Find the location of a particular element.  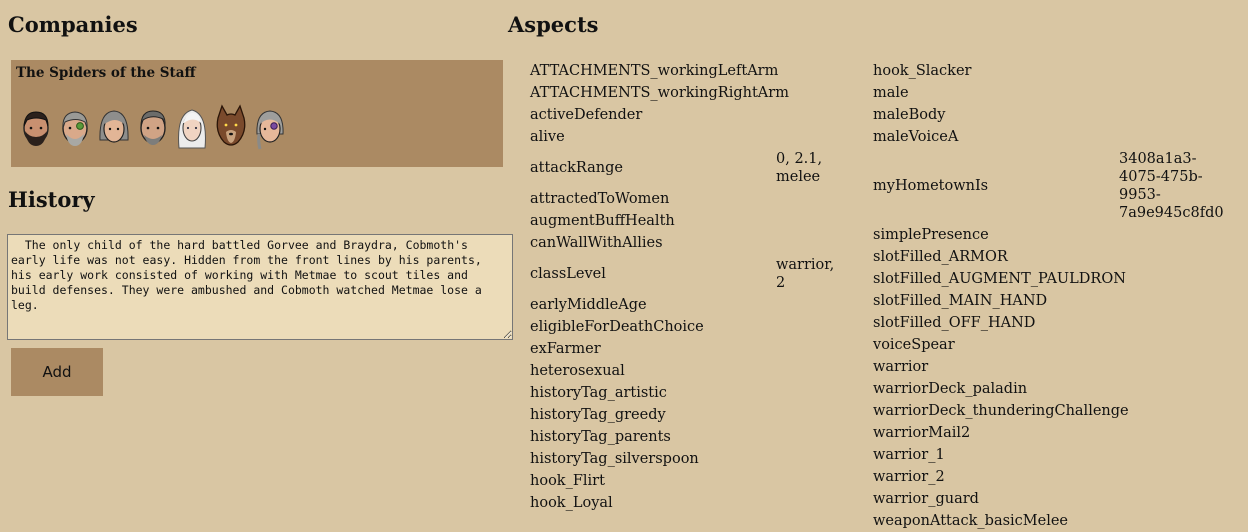

aspect-row: attractedToWomen is located at coordinates (700, 199).